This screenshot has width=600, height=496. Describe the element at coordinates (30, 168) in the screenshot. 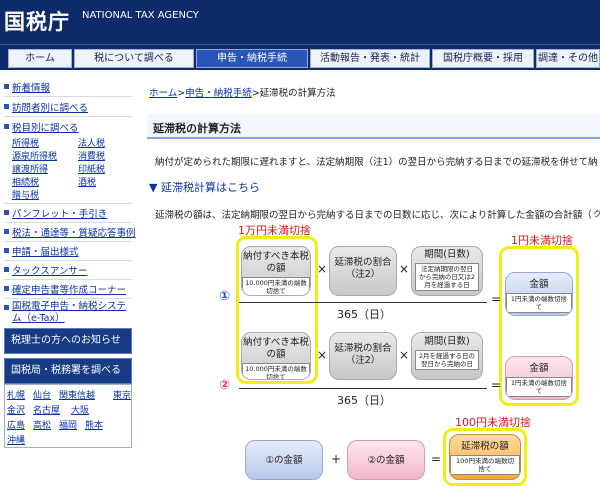

I see `sidebar-tax-transfer: 譲渡所得` at that location.